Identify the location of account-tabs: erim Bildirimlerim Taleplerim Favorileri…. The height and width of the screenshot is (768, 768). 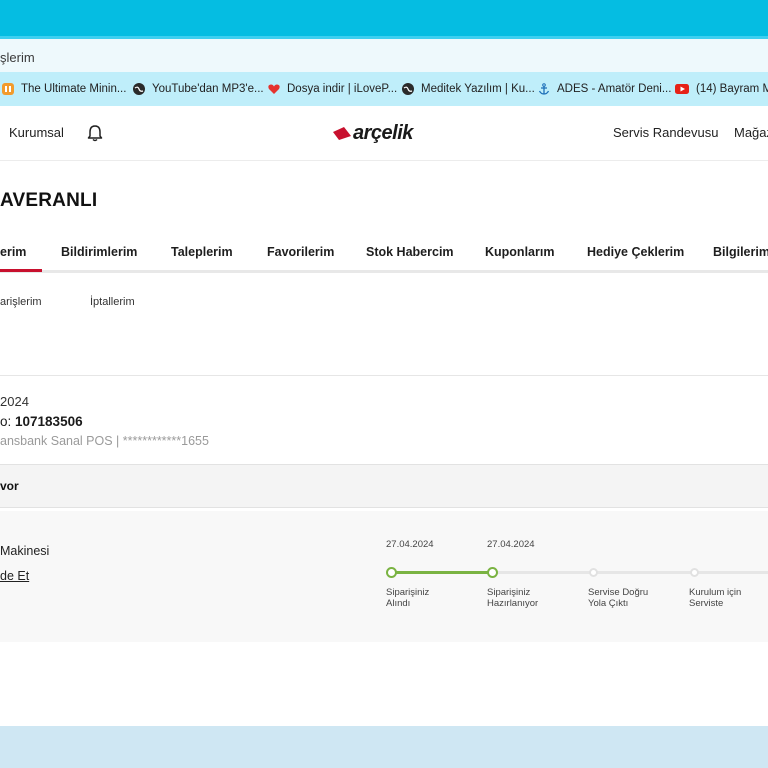
(384, 254).